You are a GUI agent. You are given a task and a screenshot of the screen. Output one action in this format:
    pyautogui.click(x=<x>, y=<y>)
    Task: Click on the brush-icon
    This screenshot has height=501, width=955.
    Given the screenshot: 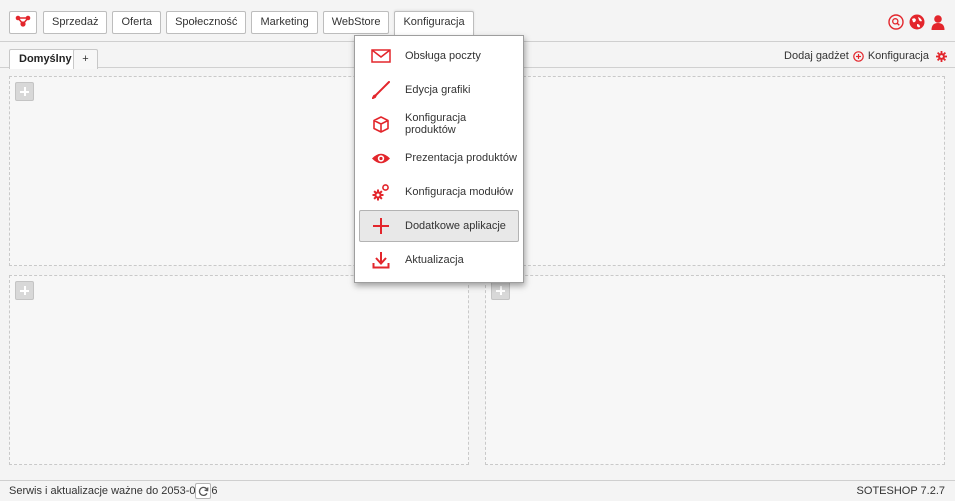 What is the action you would take?
    pyautogui.click(x=381, y=90)
    